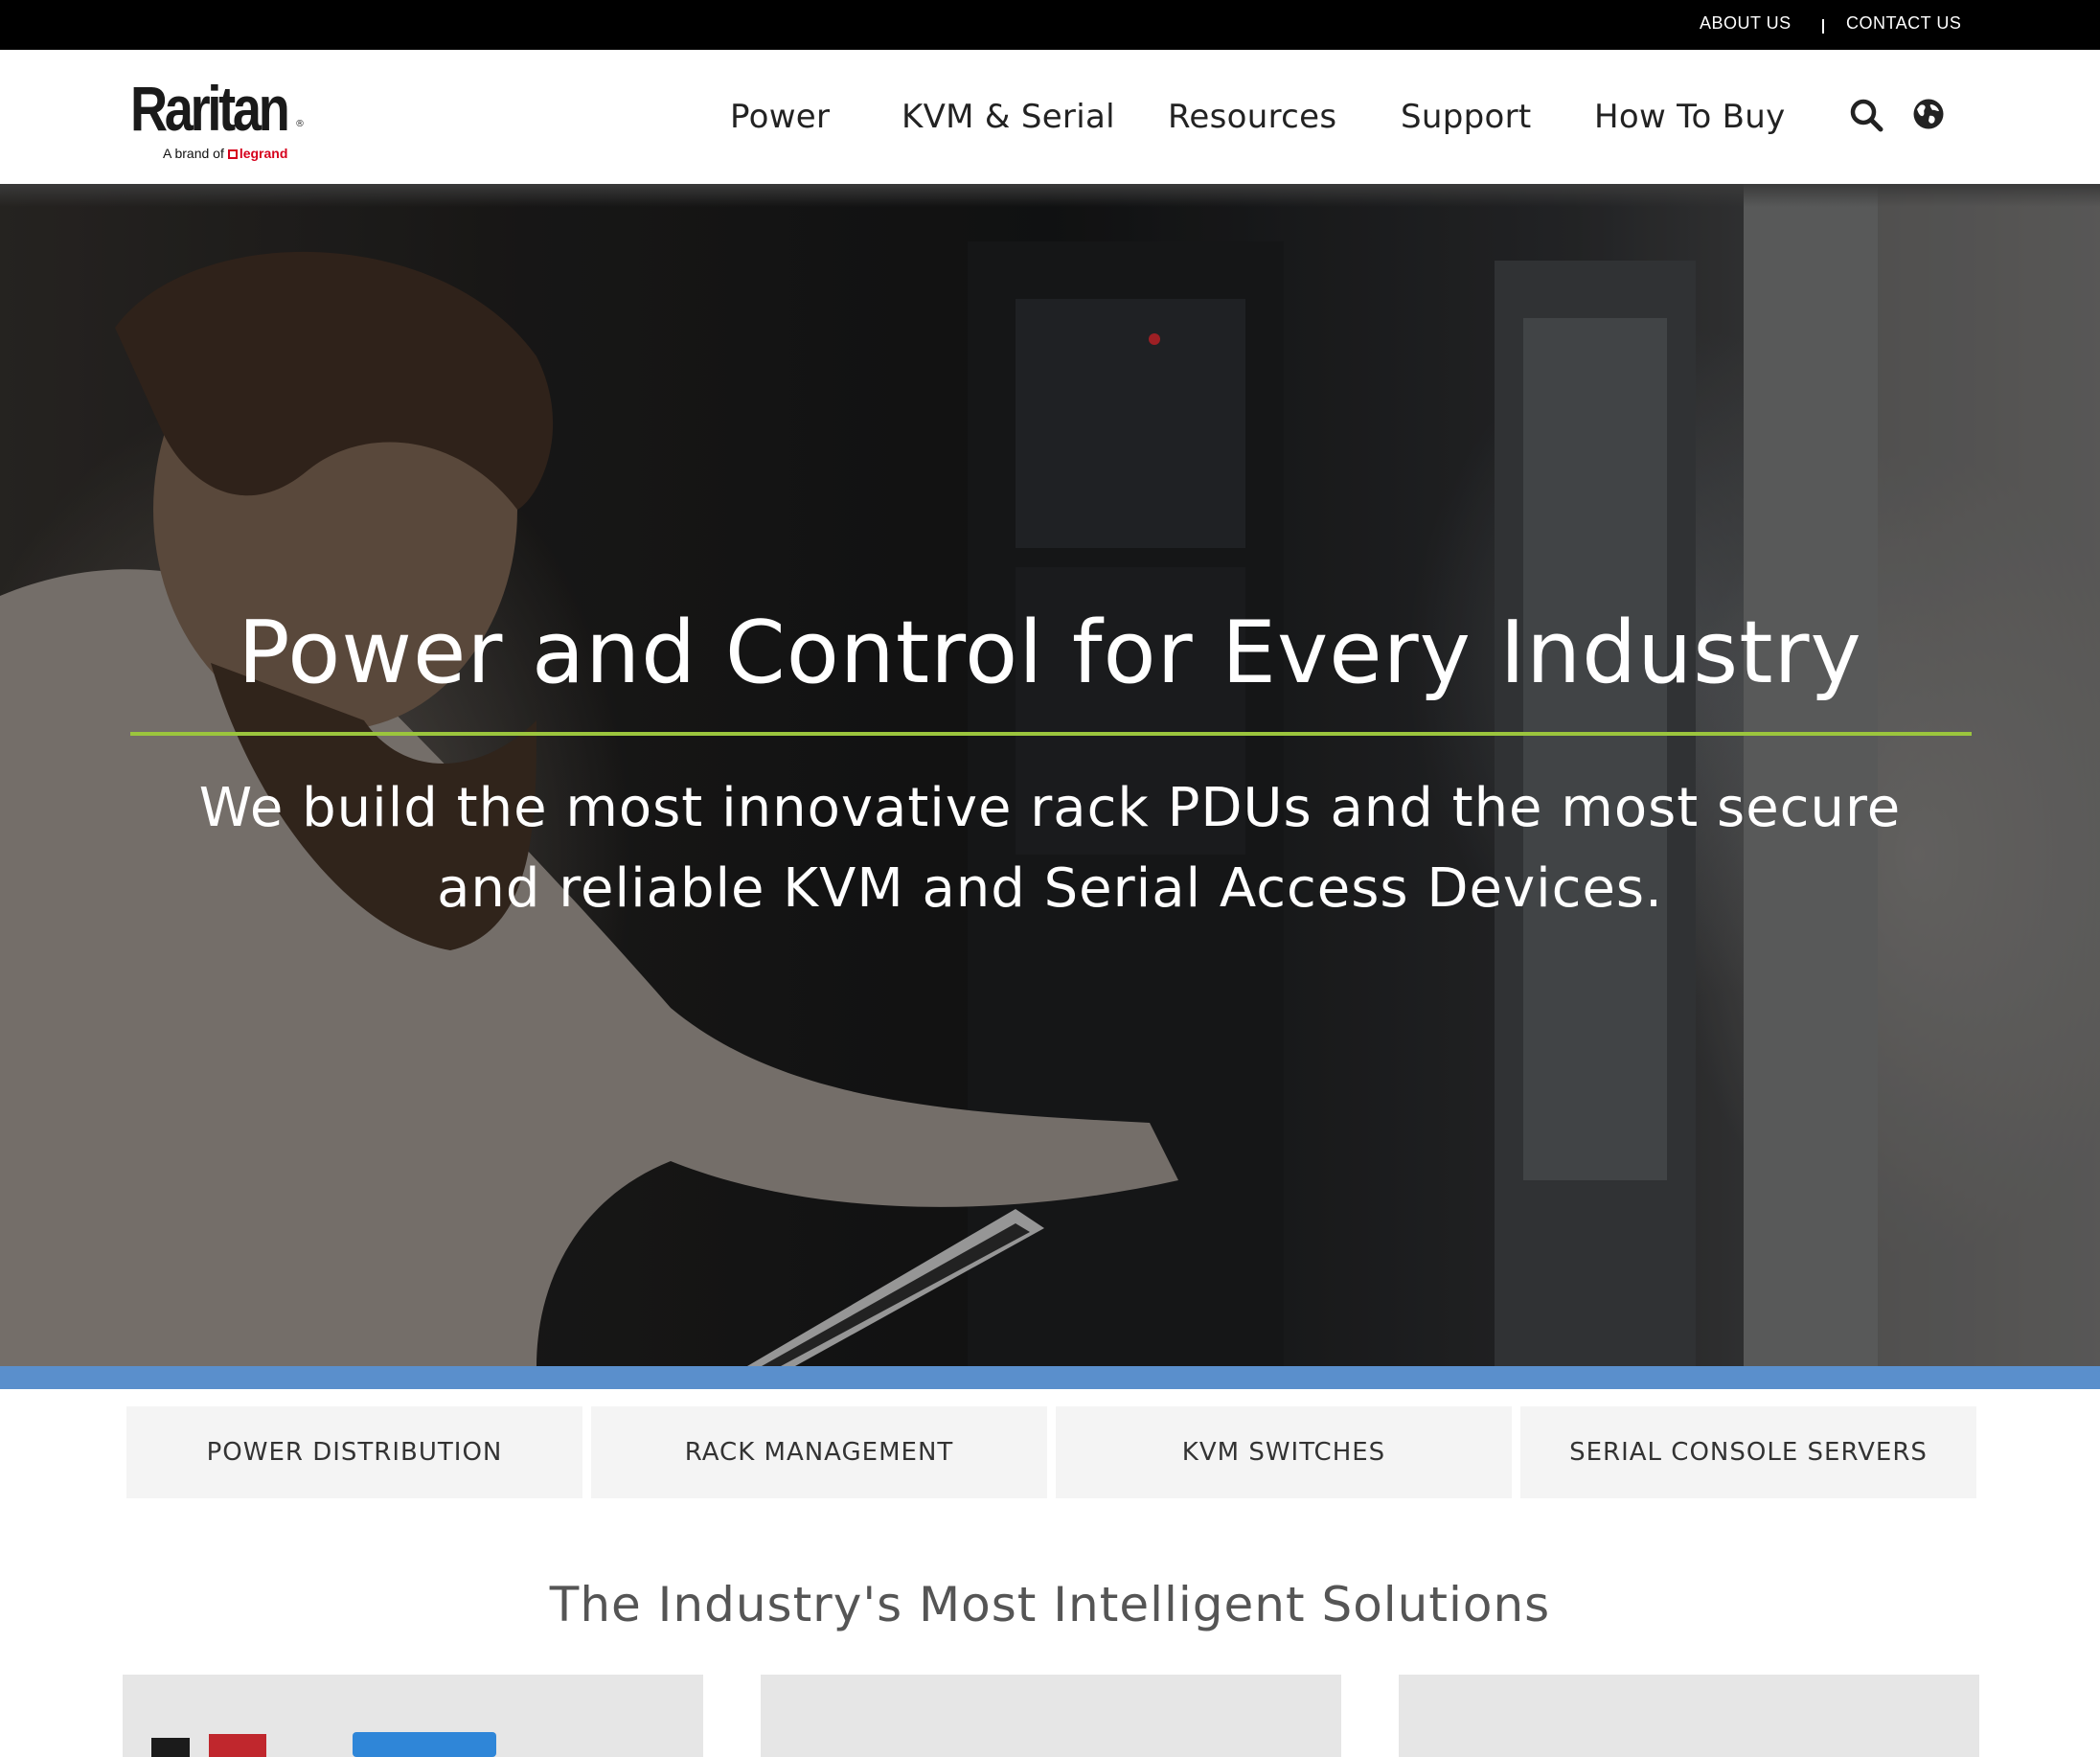 The image size is (2100, 1757). Describe the element at coordinates (1050, 1377) in the screenshot. I see `hero-accent-band` at that location.